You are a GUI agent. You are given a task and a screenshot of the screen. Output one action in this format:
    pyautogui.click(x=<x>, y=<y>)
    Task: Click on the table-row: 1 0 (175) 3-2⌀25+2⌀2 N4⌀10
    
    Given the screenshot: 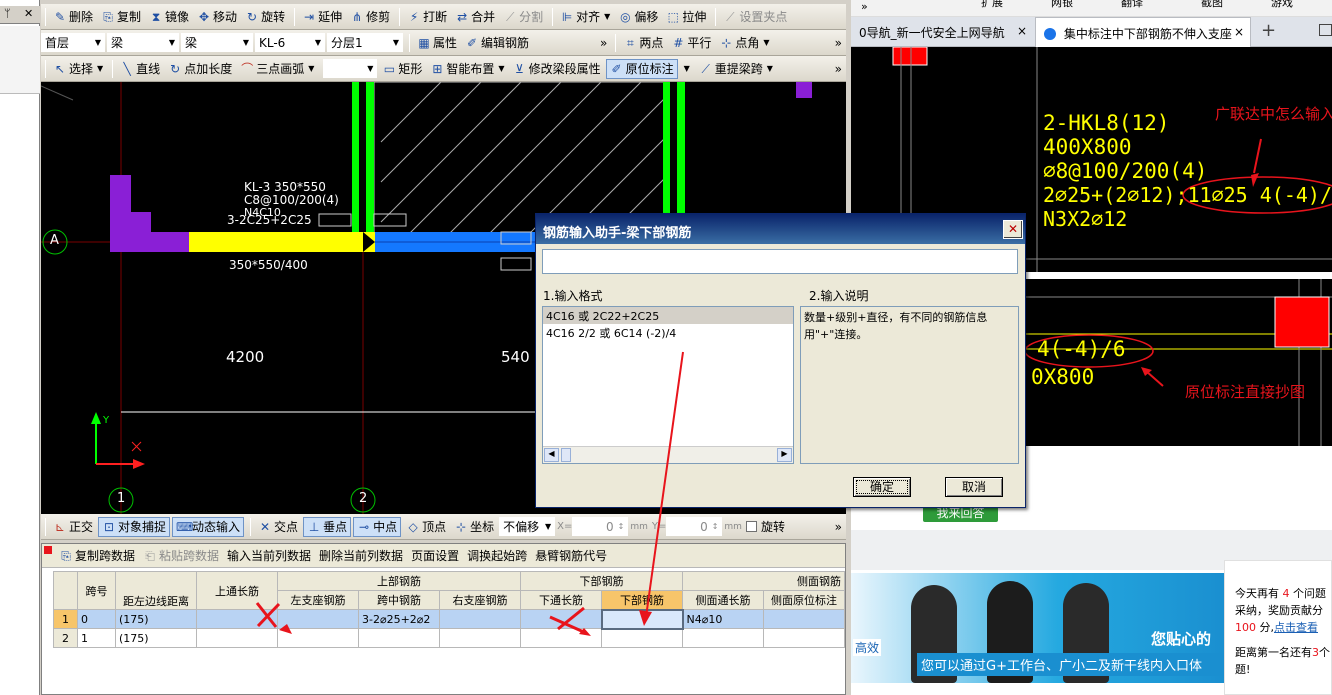 What is the action you would take?
    pyautogui.click(x=449, y=619)
    